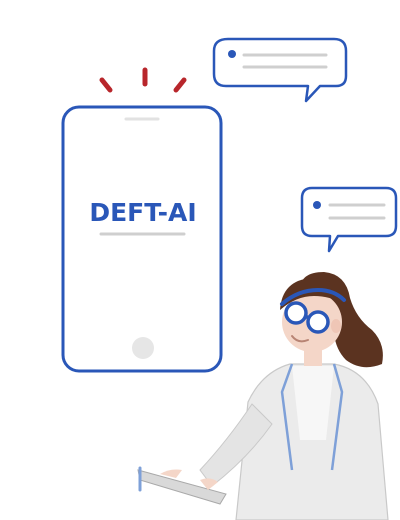 The width and height of the screenshot is (400, 520). Describe the element at coordinates (143, 348) in the screenshot. I see `phone-home-button` at that location.